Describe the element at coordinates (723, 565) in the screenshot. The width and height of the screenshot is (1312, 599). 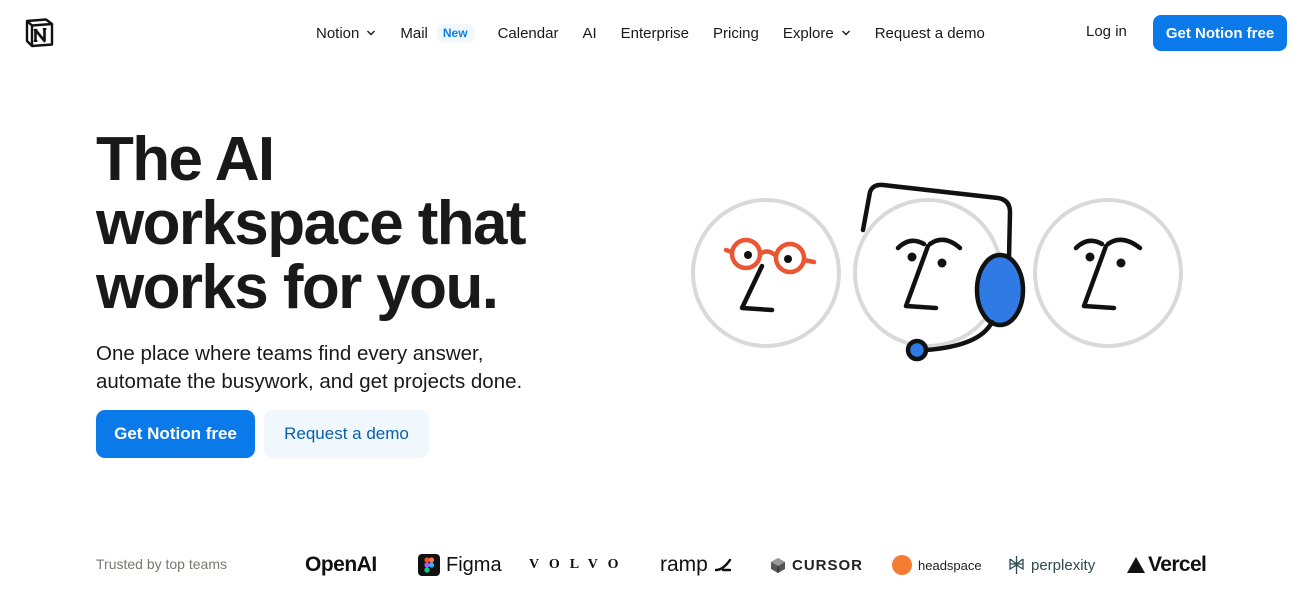
I see `ramp-icon` at that location.